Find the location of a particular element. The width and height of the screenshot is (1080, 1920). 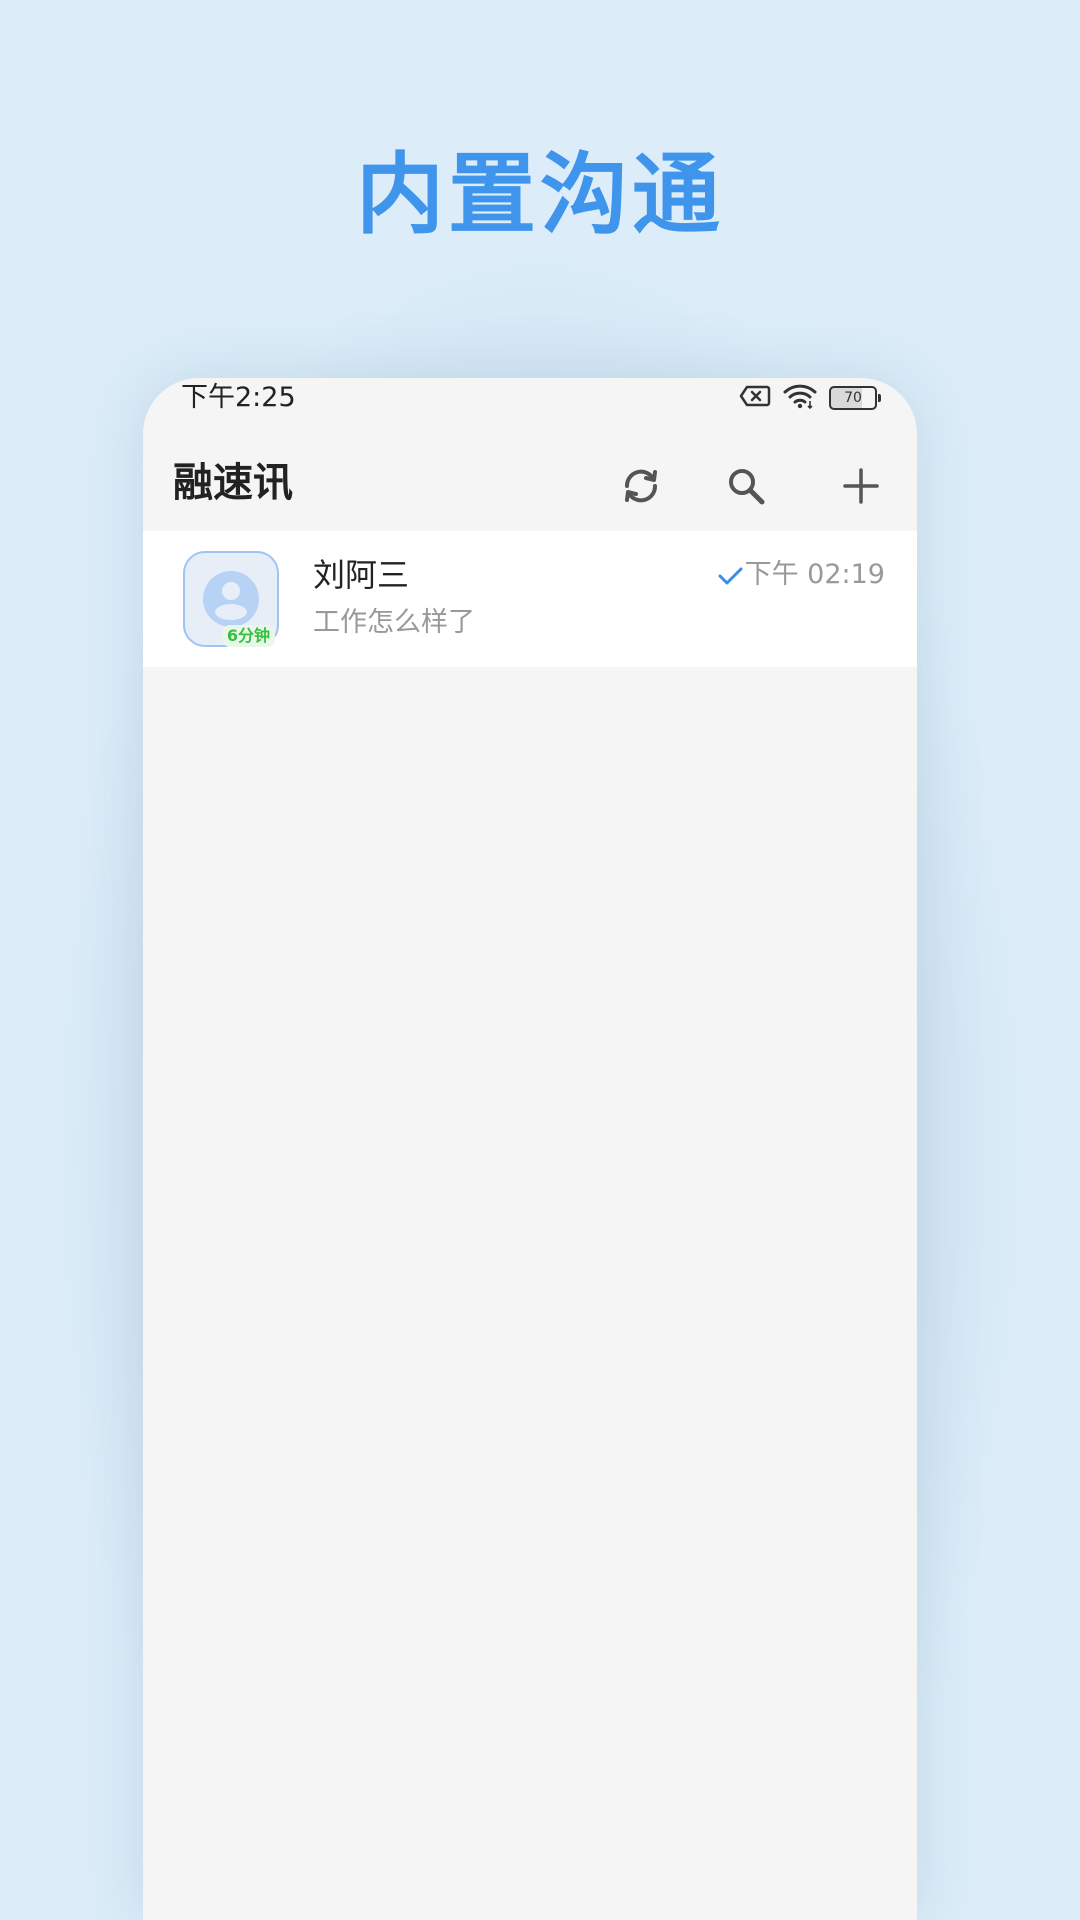

search-icon is located at coordinates (747, 487).